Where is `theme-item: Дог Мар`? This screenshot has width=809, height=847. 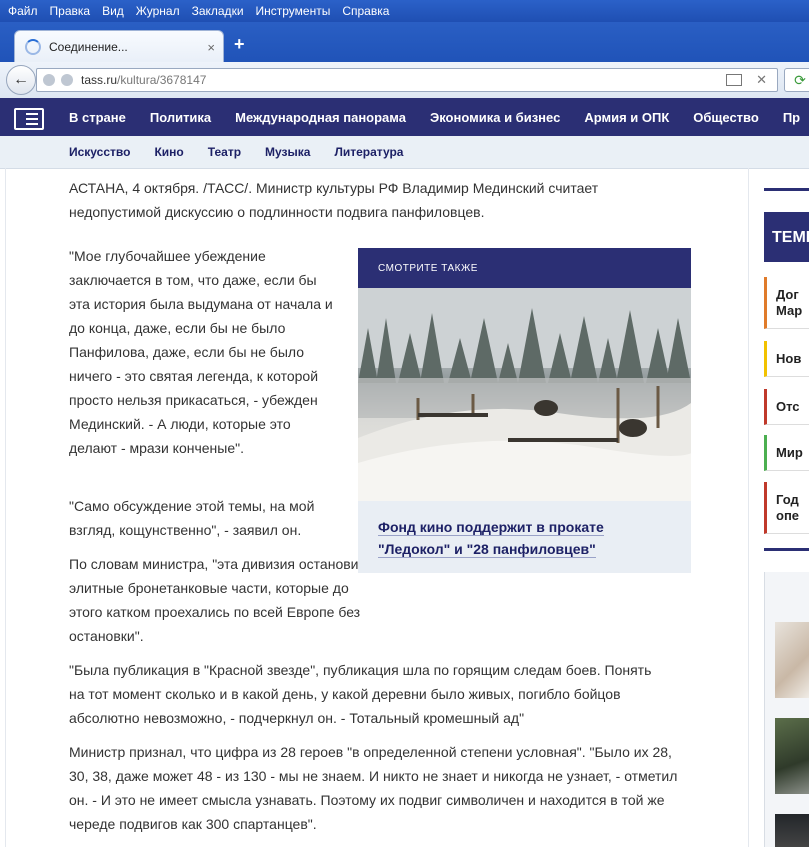
theme-item: Дог Мар is located at coordinates (786, 303).